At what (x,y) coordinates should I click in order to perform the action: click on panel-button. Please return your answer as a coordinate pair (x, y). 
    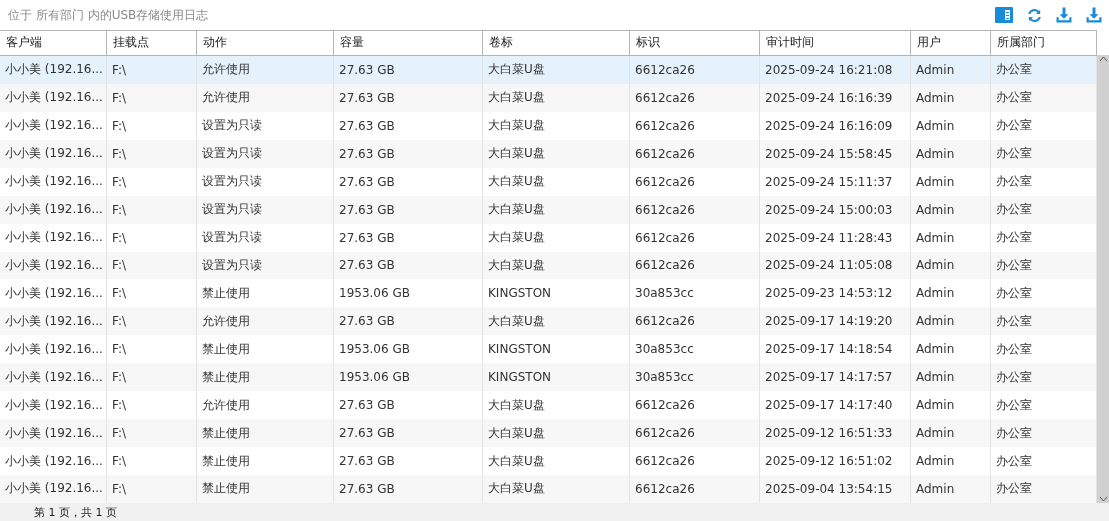
    Looking at the image, I should click on (1004, 15).